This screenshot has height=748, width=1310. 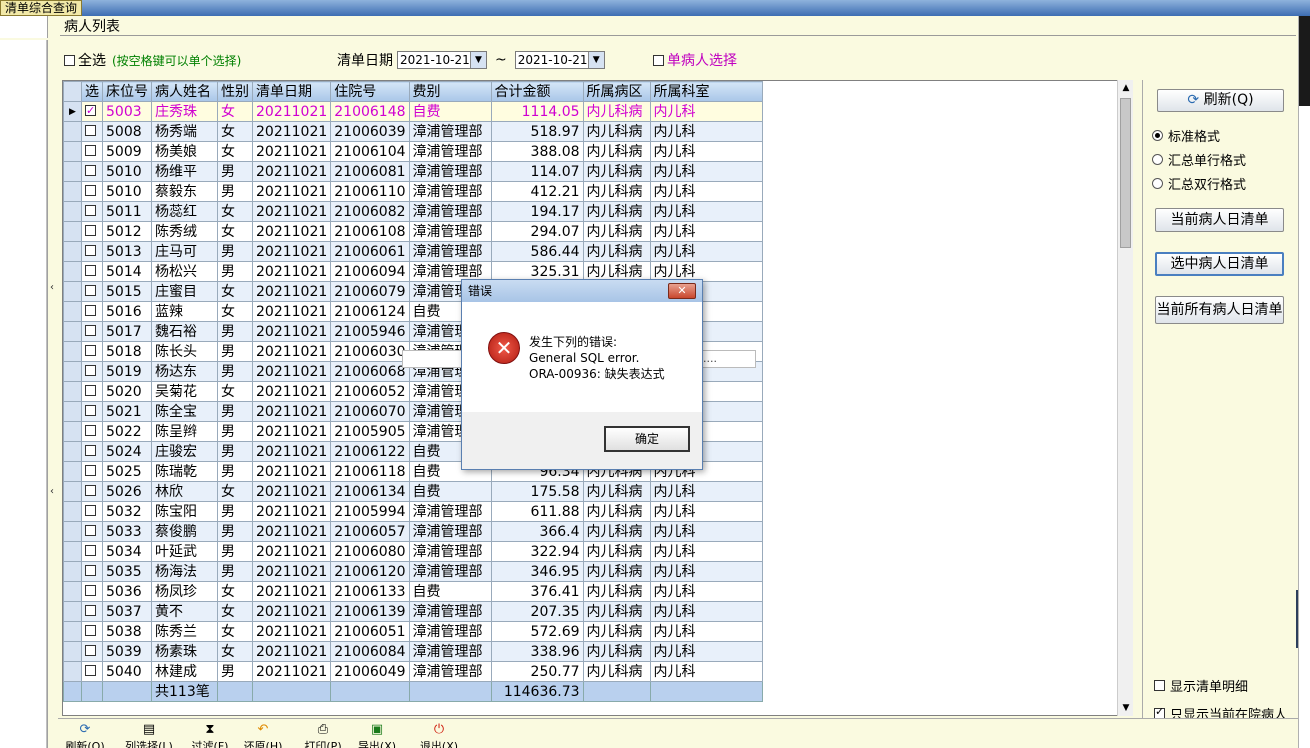 I want to click on scroll-thumb, so click(x=1125, y=173).